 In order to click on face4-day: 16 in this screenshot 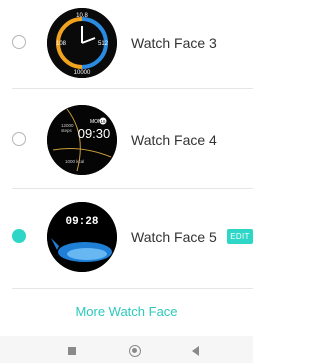, I will do `click(103, 121)`.